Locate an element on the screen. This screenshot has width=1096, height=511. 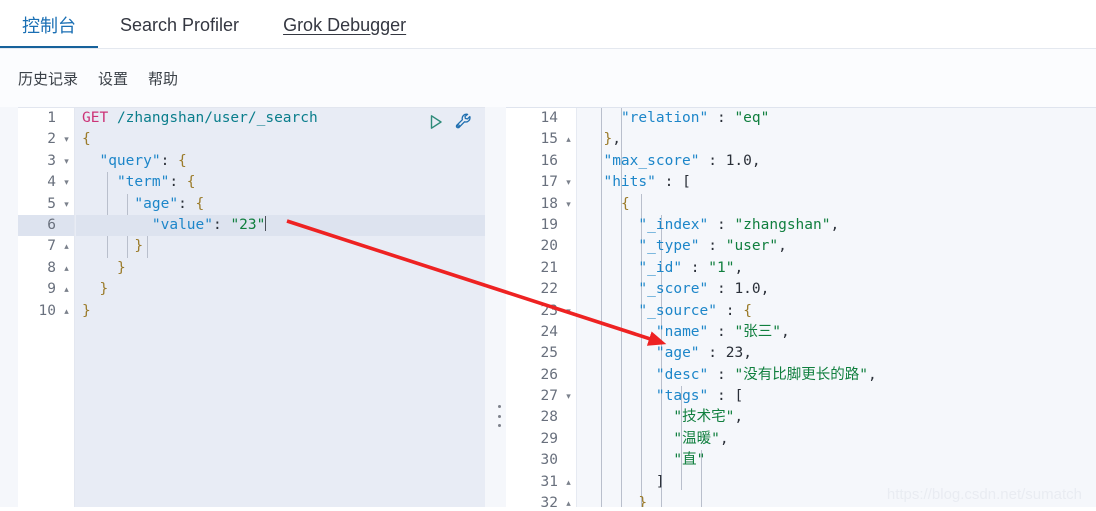
watermark: https://blog.csdn.net/sumatch is located at coordinates (984, 494).